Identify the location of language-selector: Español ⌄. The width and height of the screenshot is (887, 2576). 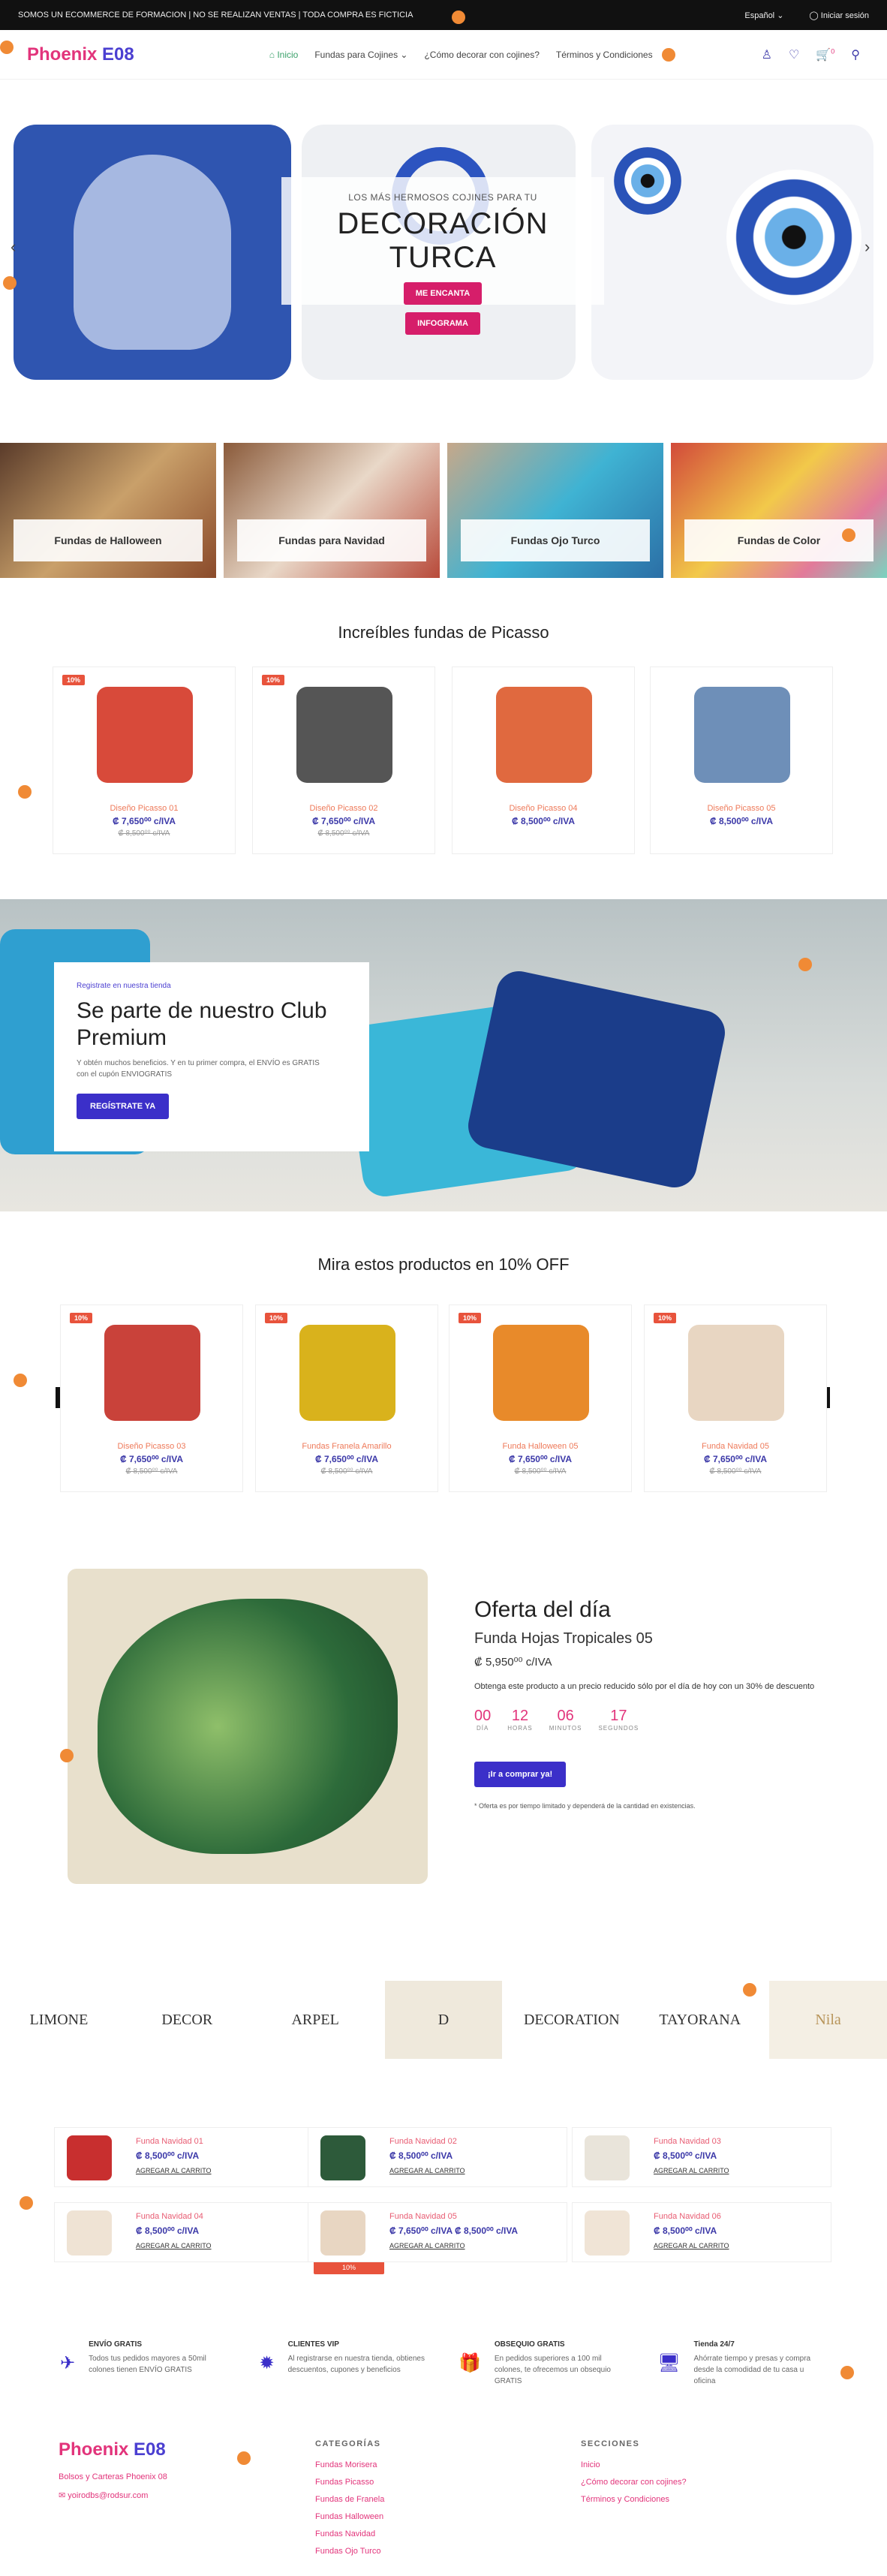
(764, 16).